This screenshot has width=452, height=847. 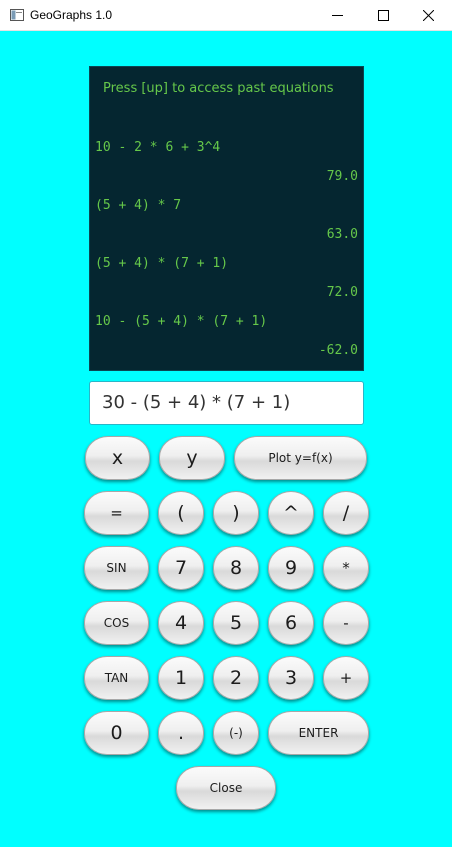 I want to click on add-button: +, so click(x=346, y=678).